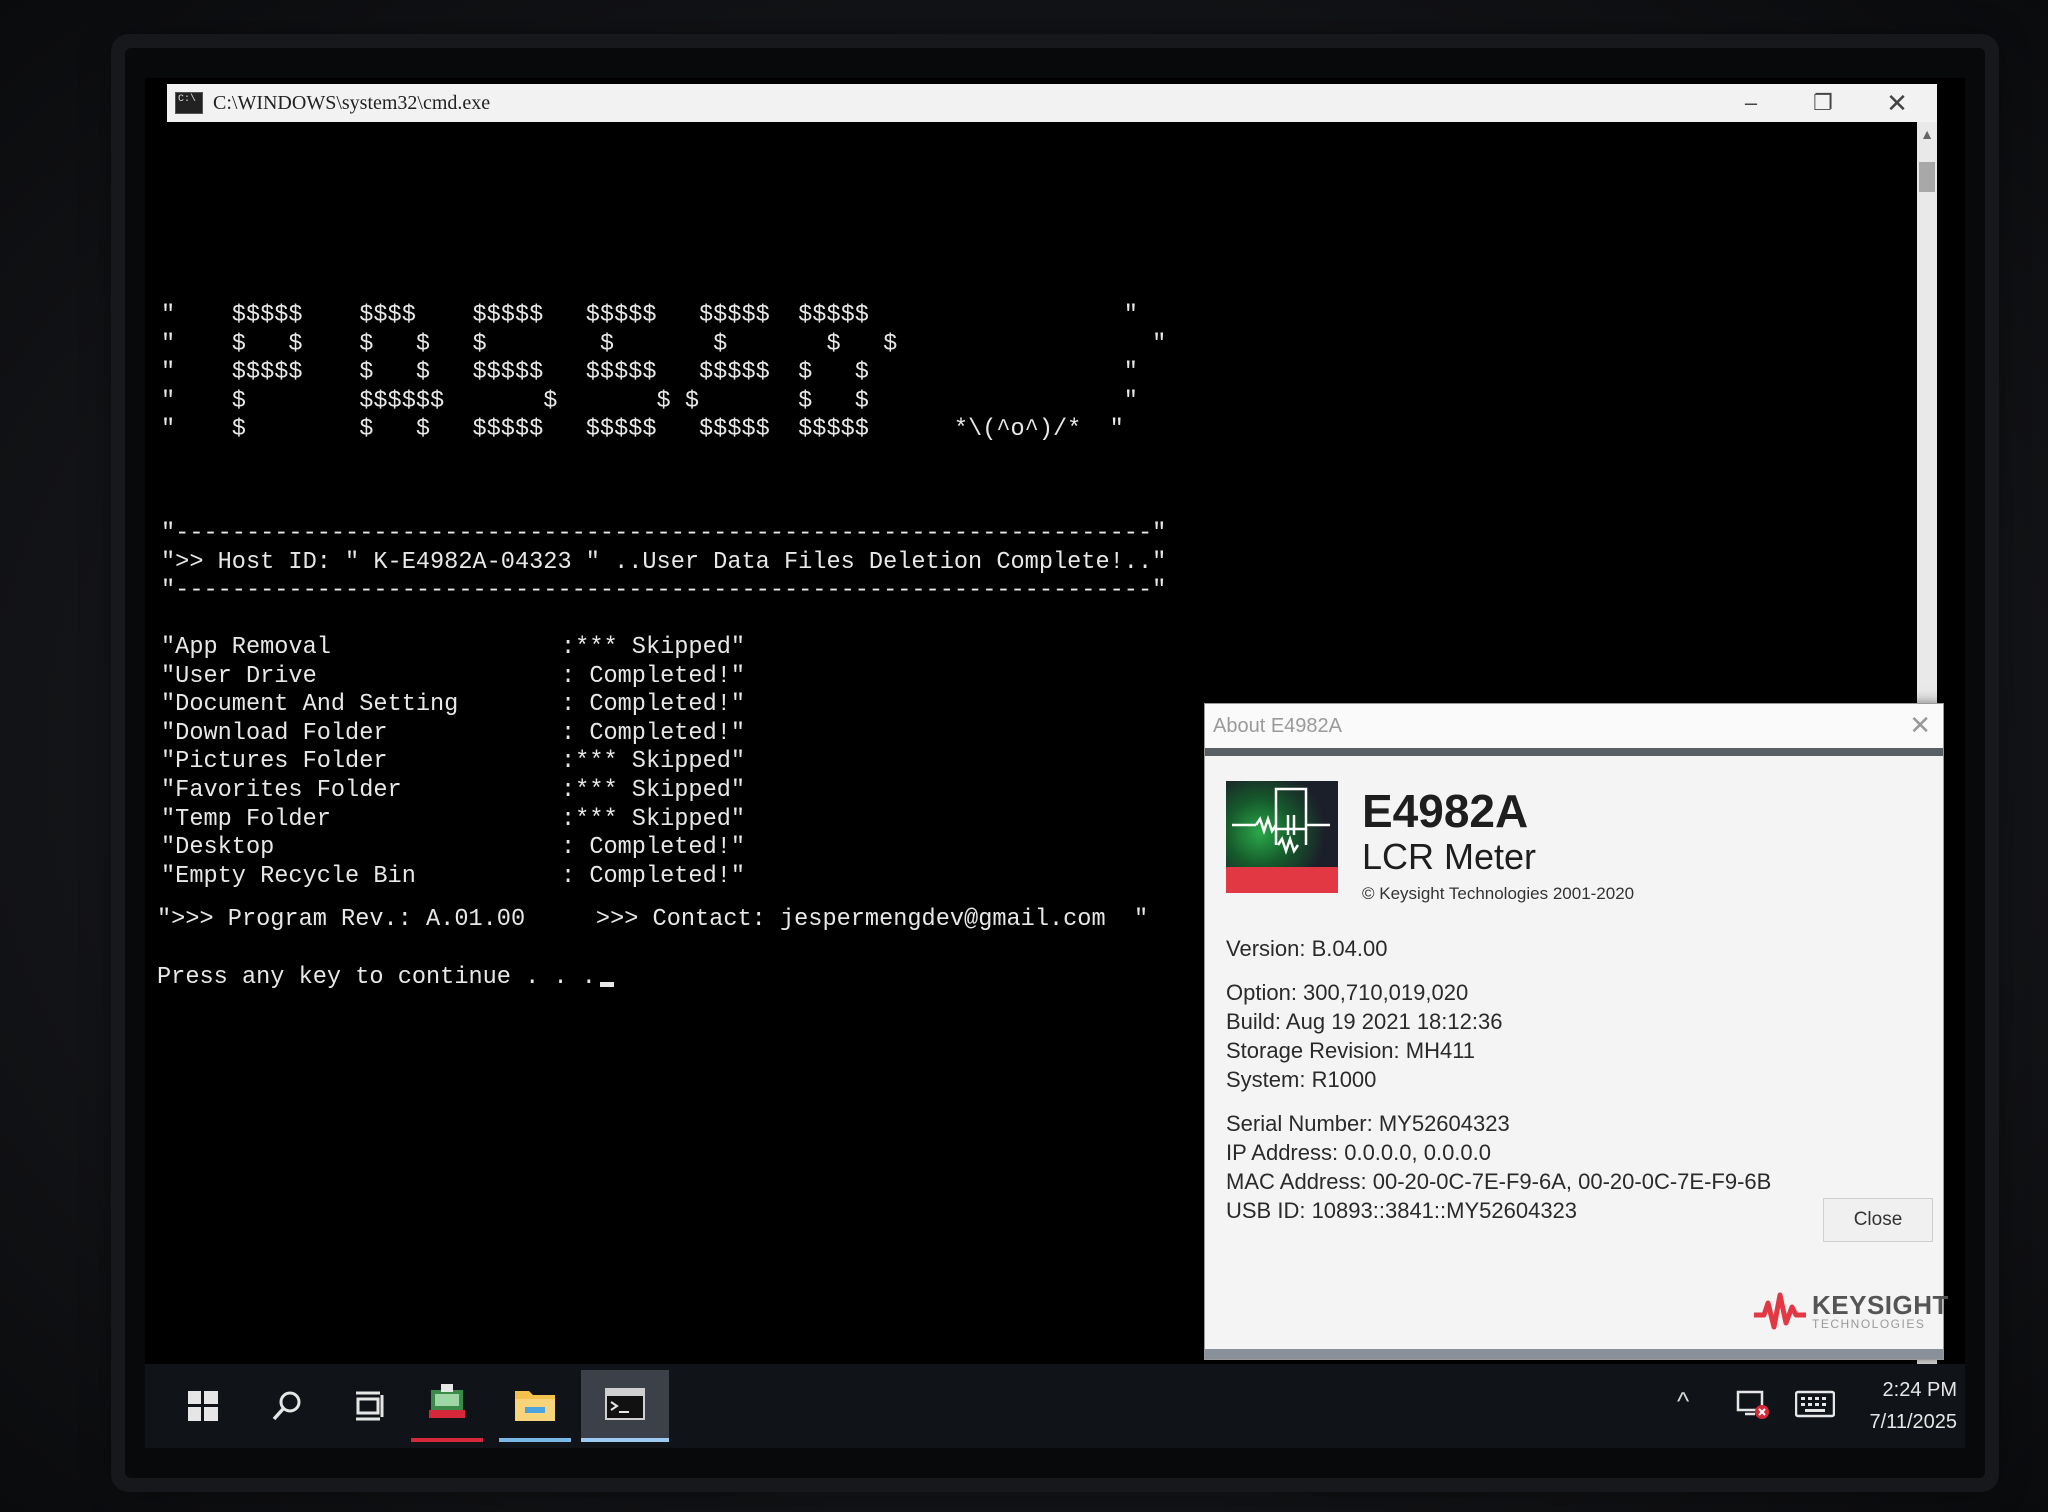 Image resolution: width=2048 pixels, height=1512 pixels. Describe the element at coordinates (1927, 134) in the screenshot. I see `scroll-up-icon: ▲` at that location.